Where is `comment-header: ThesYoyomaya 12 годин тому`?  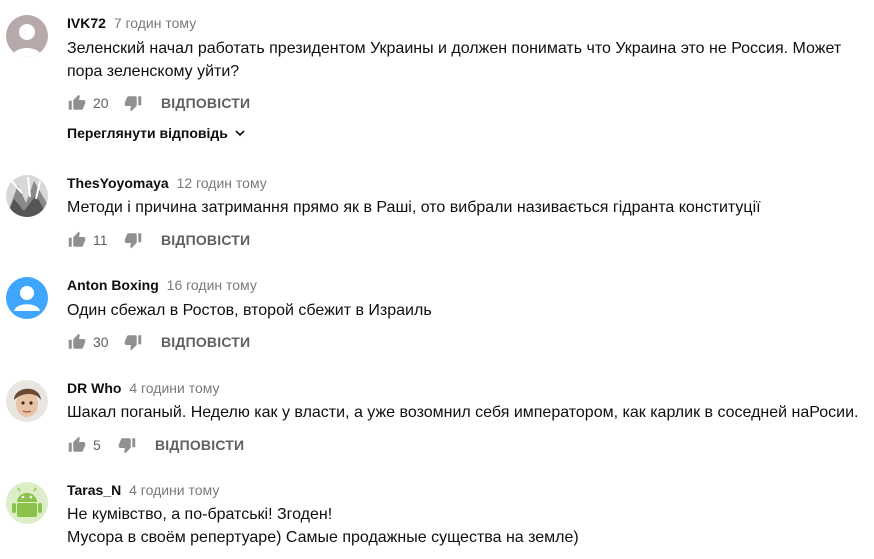
comment-header: ThesYoyomaya 12 годин тому is located at coordinates (167, 183).